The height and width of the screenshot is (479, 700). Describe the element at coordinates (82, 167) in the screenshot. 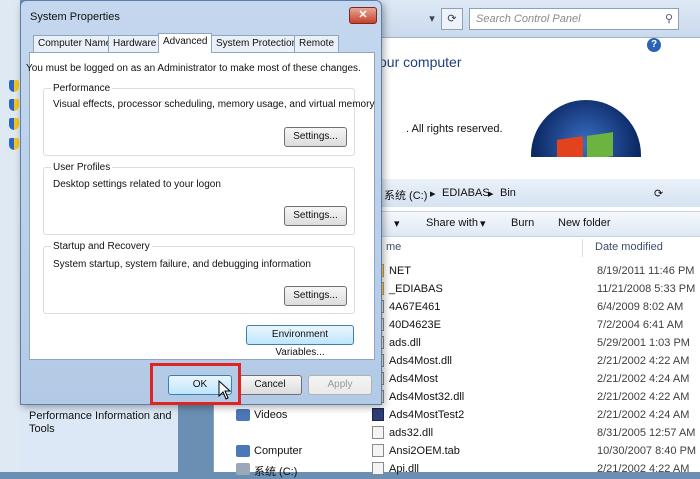

I see `user-profiles-group-title: User Profiles` at that location.